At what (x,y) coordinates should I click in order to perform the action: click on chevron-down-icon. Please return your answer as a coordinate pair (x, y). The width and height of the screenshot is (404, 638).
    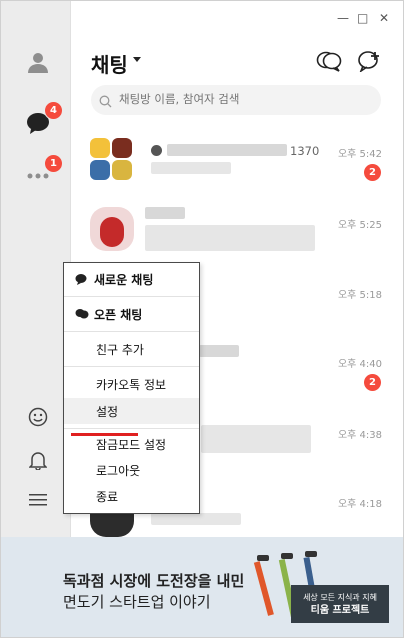
    Looking at the image, I should click on (137, 59).